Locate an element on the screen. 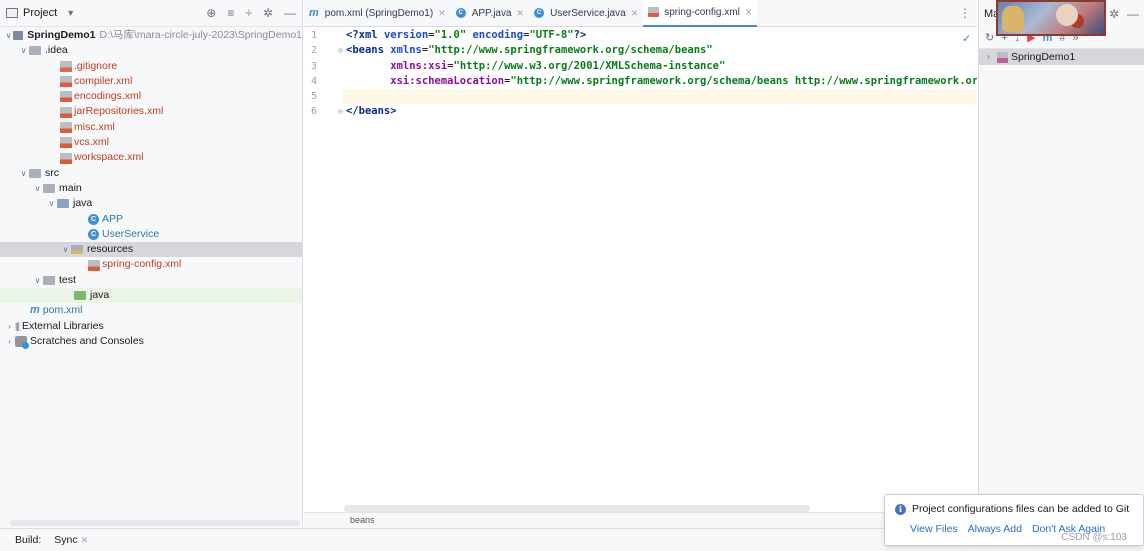 The height and width of the screenshot is (551, 1144). breadcrumb: beans is located at coordinates (640, 520).